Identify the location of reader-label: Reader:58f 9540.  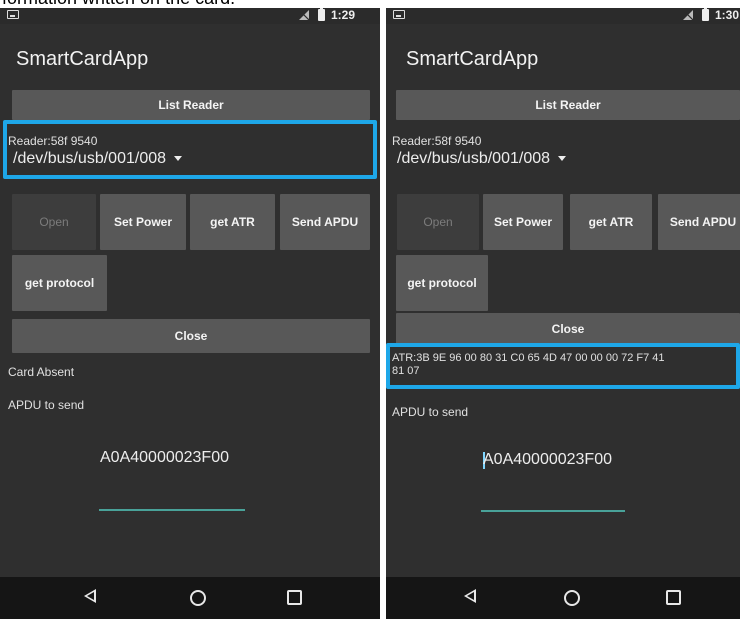
(437, 141).